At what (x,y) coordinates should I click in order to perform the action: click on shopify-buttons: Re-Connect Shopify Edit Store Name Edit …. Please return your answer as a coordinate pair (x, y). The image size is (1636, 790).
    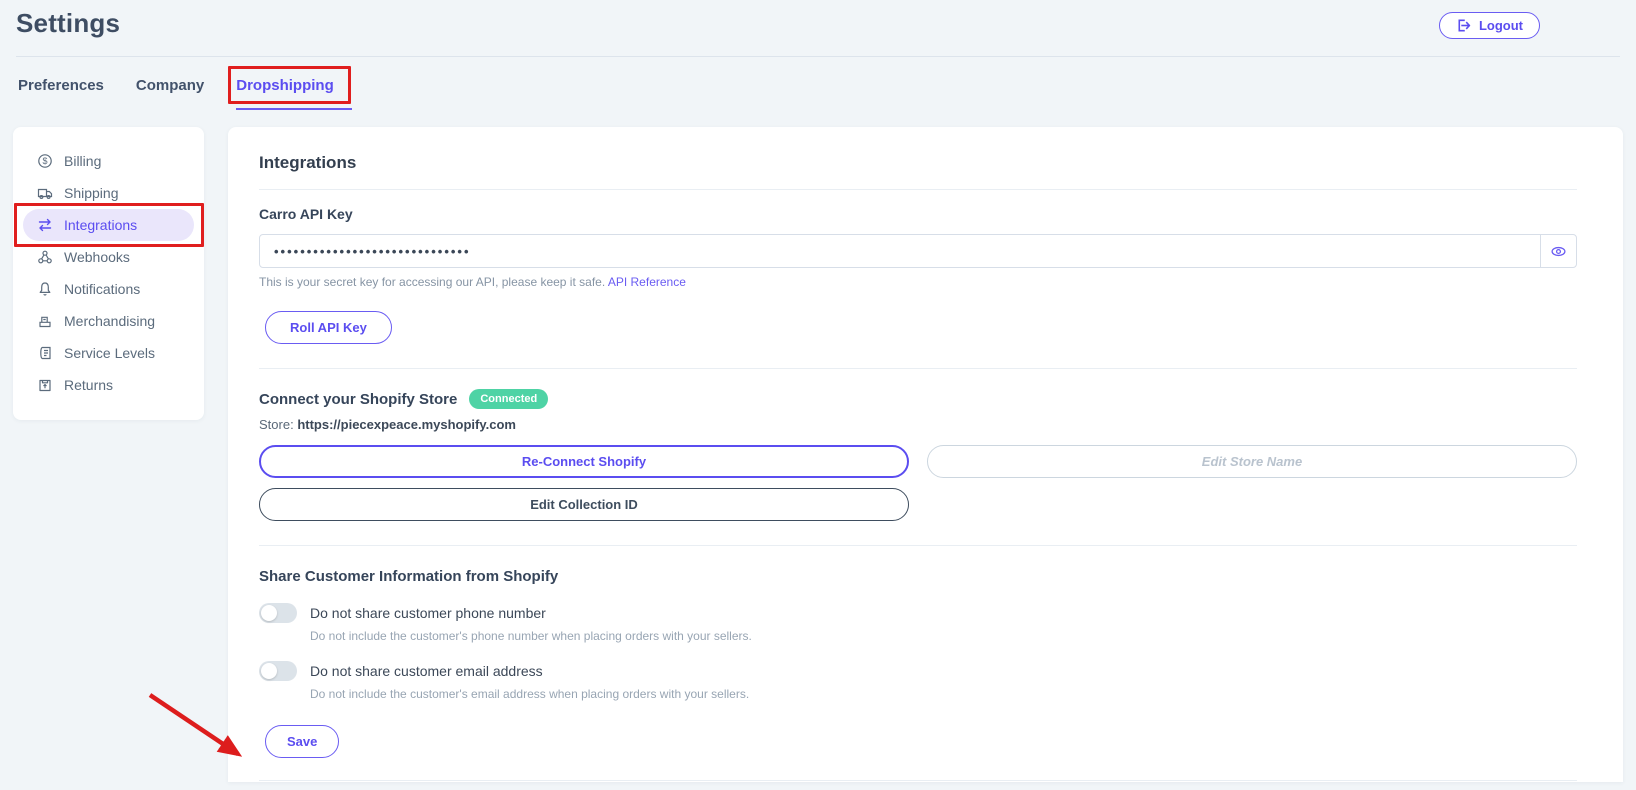
    Looking at the image, I should click on (918, 483).